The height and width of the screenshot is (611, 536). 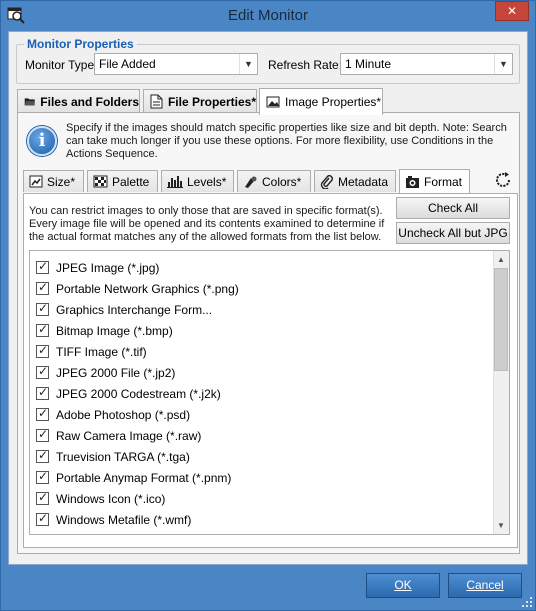 I want to click on list-item: ✓ Truevision TARGA (*.tga), so click(x=113, y=456).